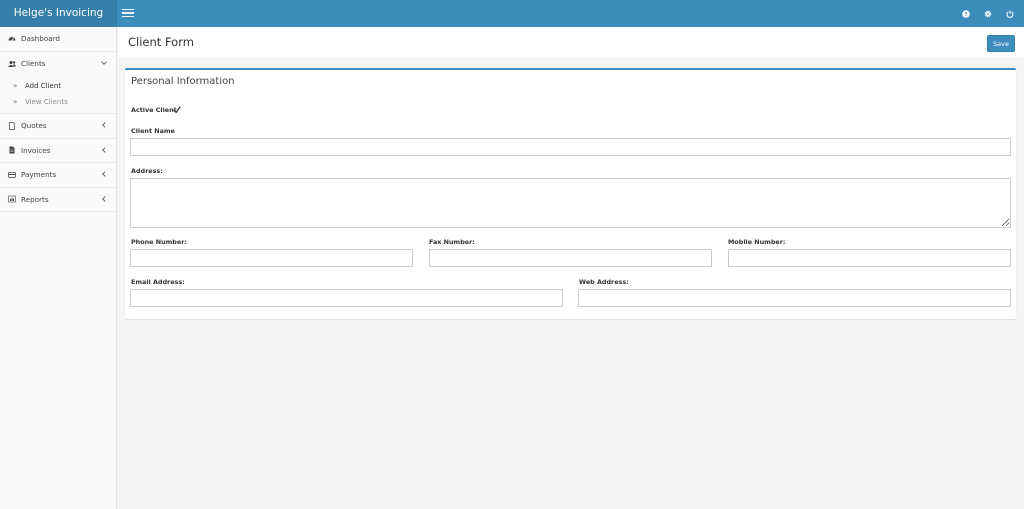 Image resolution: width=1024 pixels, height=509 pixels. What do you see at coordinates (104, 63) in the screenshot?
I see `chevron-down-icon` at bounding box center [104, 63].